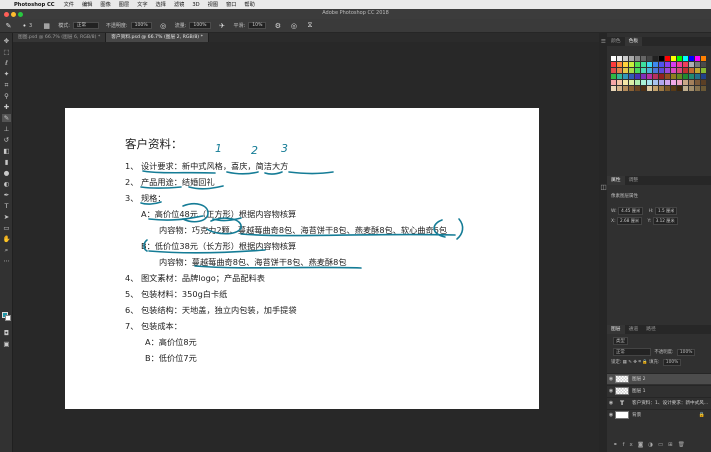 Image resolution: width=711 pixels, height=452 pixels. I want to click on fill-field: 100%, so click(672, 362).